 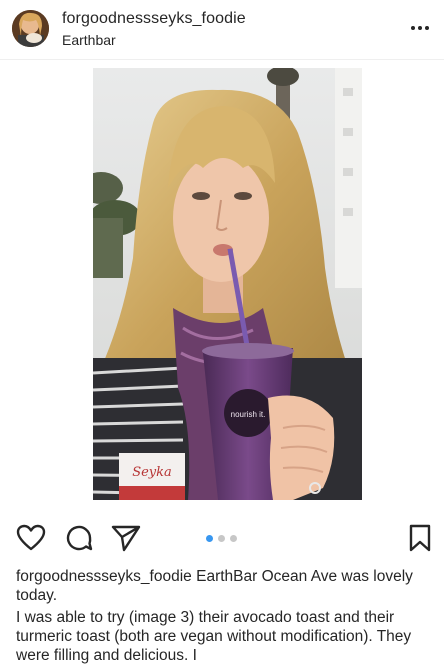 I want to click on like-heart-icon, so click(x=31, y=538).